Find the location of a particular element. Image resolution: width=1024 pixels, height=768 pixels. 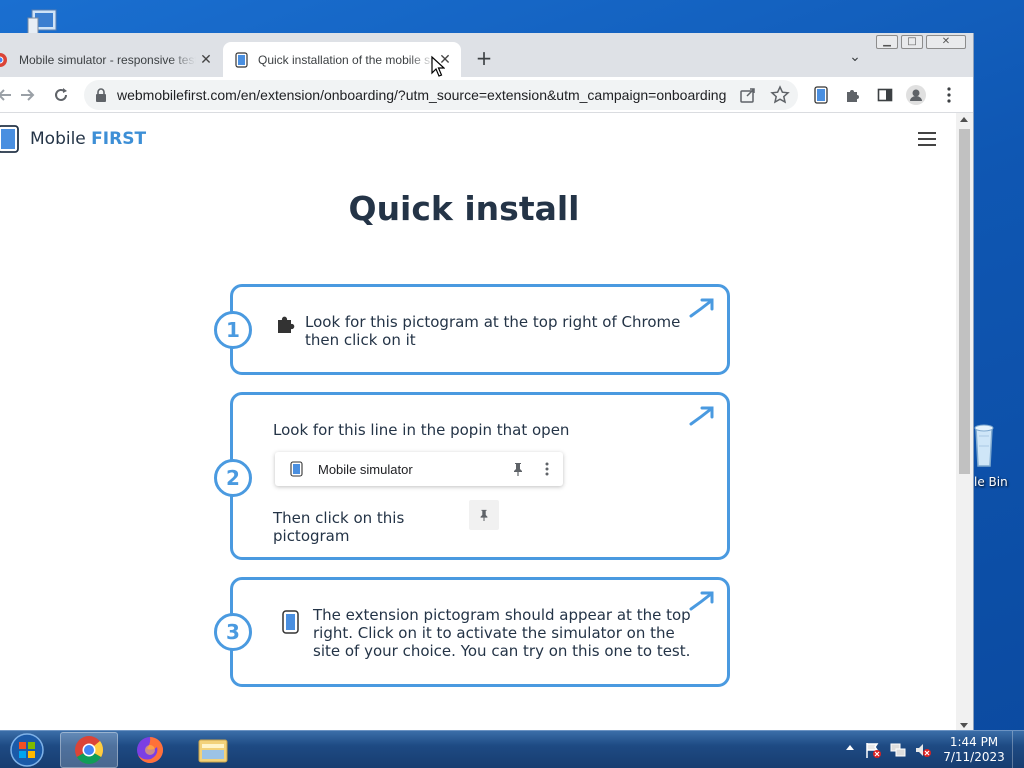

step-number: 3 is located at coordinates (233, 632).